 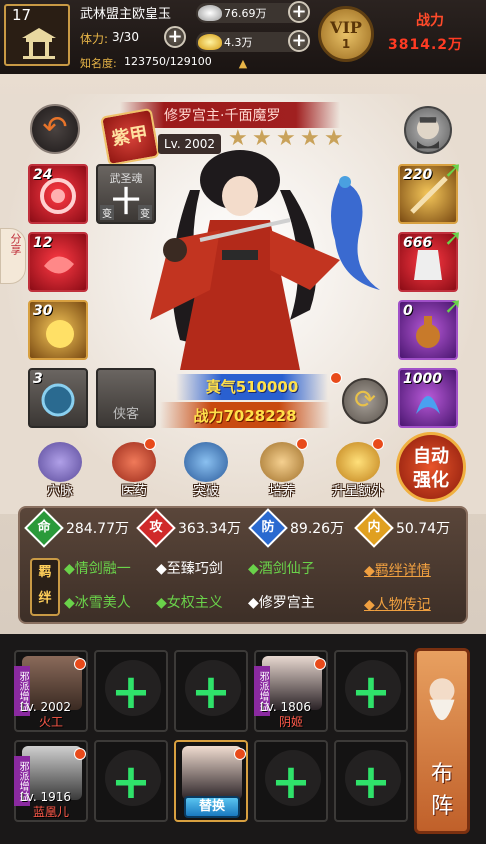 What do you see at coordinates (299, 41) in the screenshot?
I see `add-gold-button: +` at bounding box center [299, 41].